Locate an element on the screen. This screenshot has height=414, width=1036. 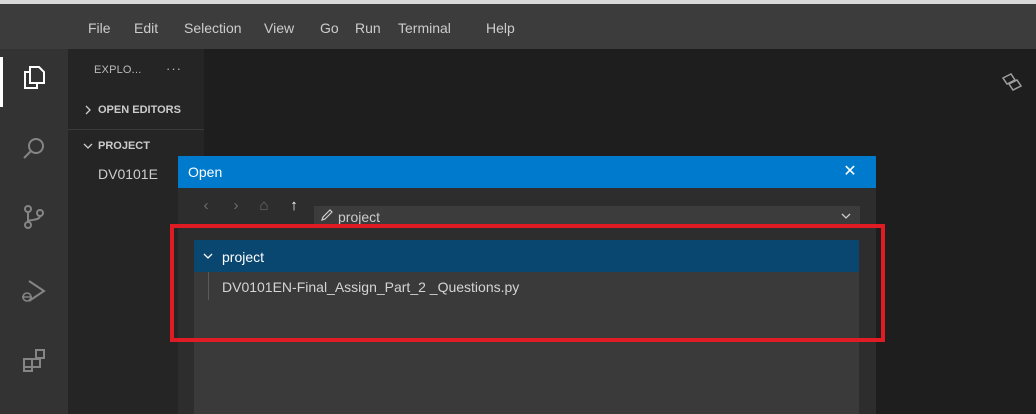
dialog-titlebar: Open ✕ is located at coordinates (527, 172).